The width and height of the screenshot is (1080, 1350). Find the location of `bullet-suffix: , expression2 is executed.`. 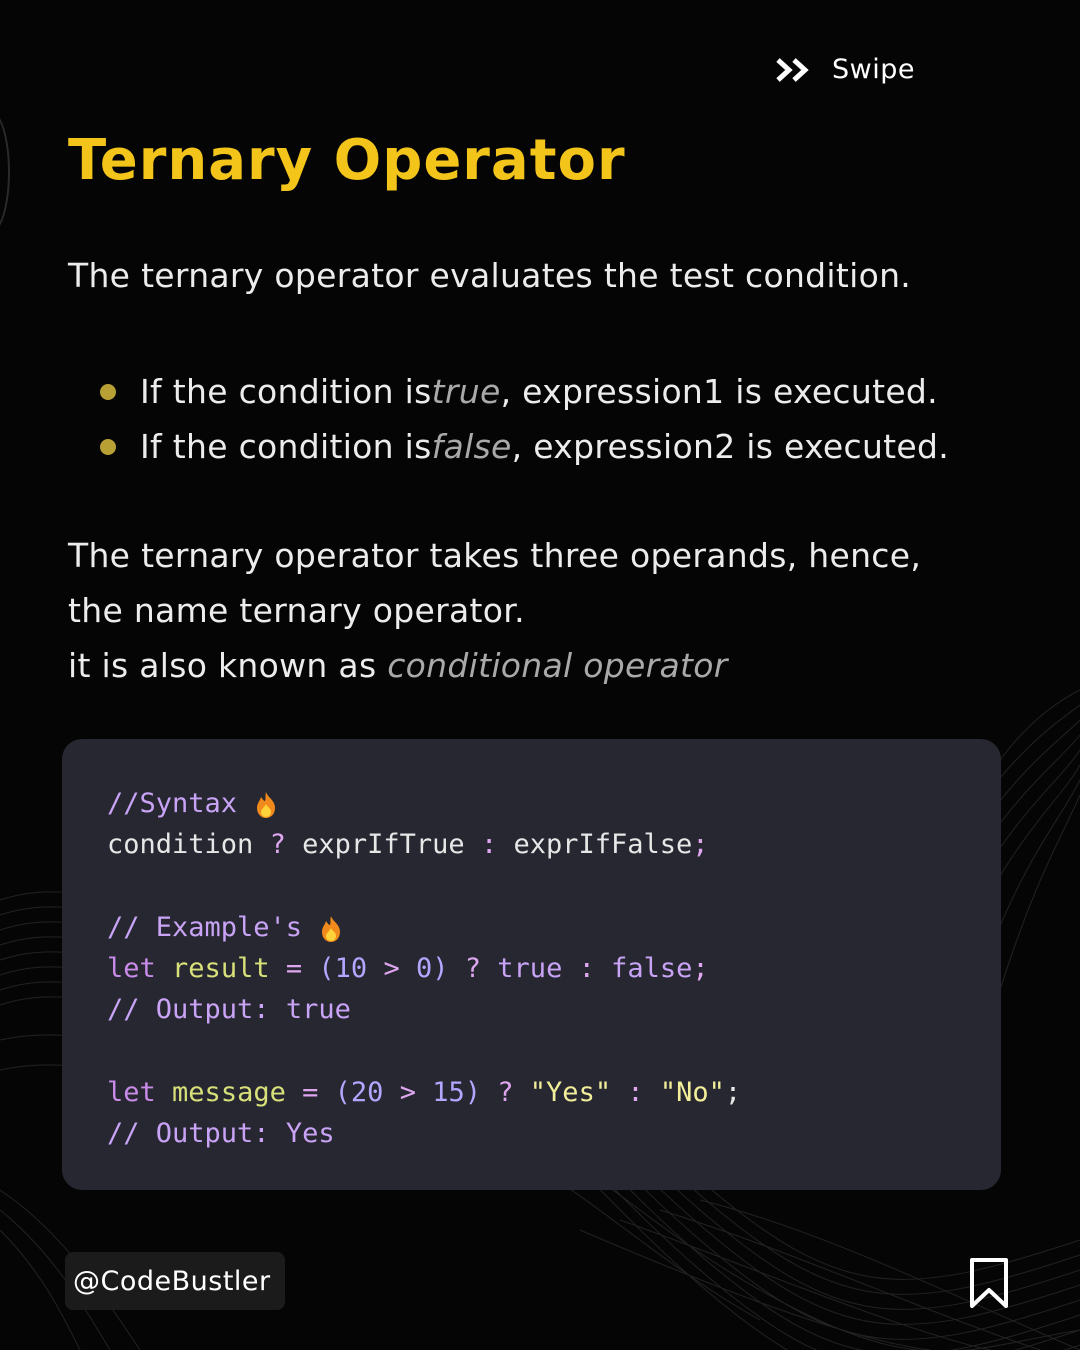

bullet-suffix: , expression2 is executed. is located at coordinates (730, 446).